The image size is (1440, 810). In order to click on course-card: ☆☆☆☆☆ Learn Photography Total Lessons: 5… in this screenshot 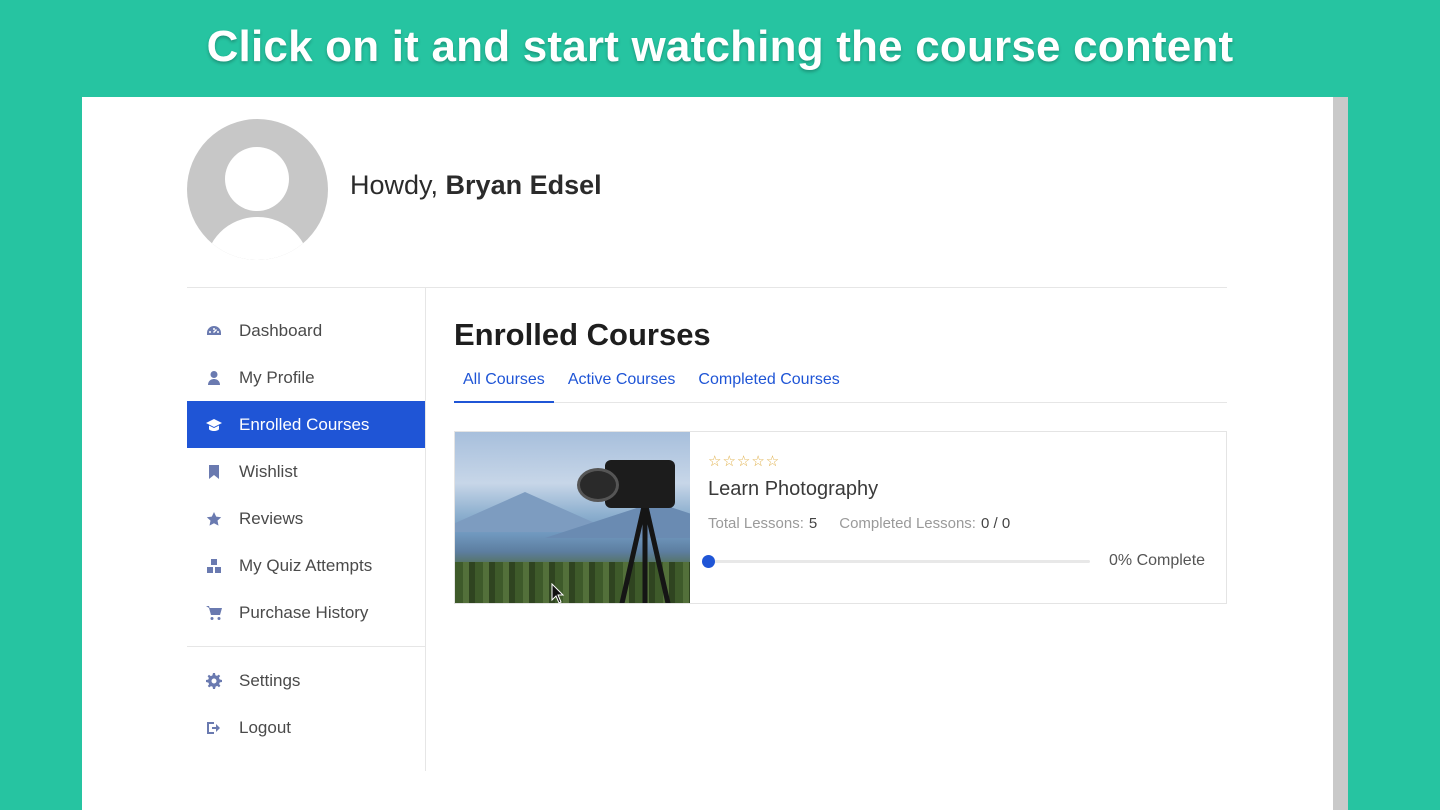, I will do `click(840, 517)`.